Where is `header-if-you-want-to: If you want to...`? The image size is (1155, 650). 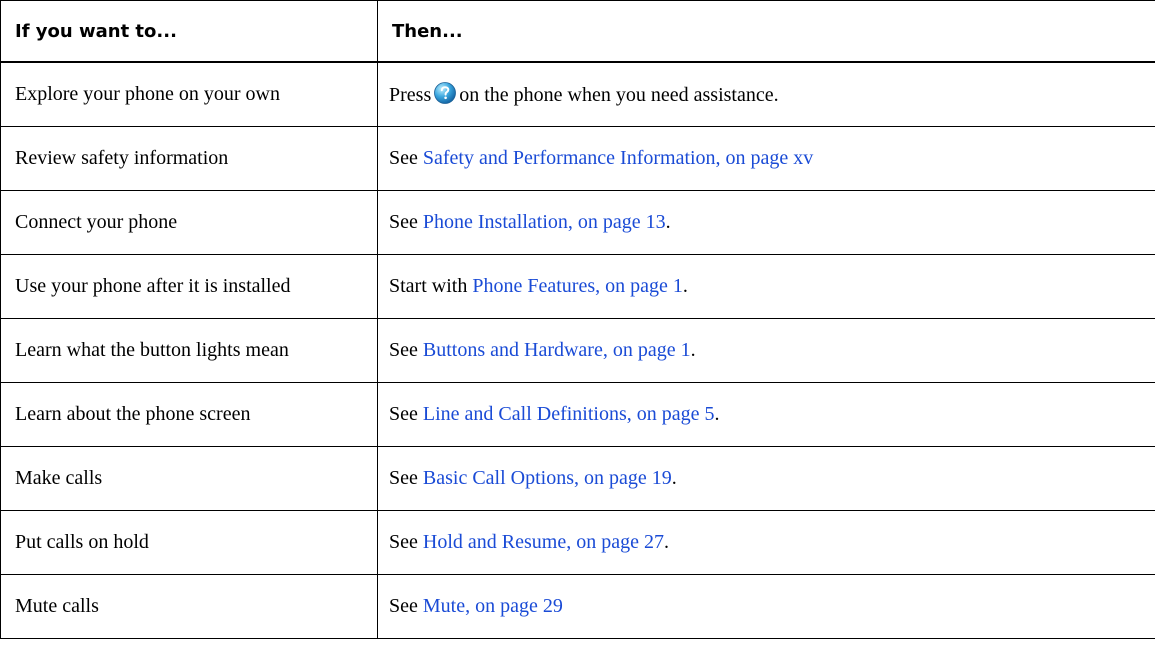 header-if-you-want-to: If you want to... is located at coordinates (189, 31).